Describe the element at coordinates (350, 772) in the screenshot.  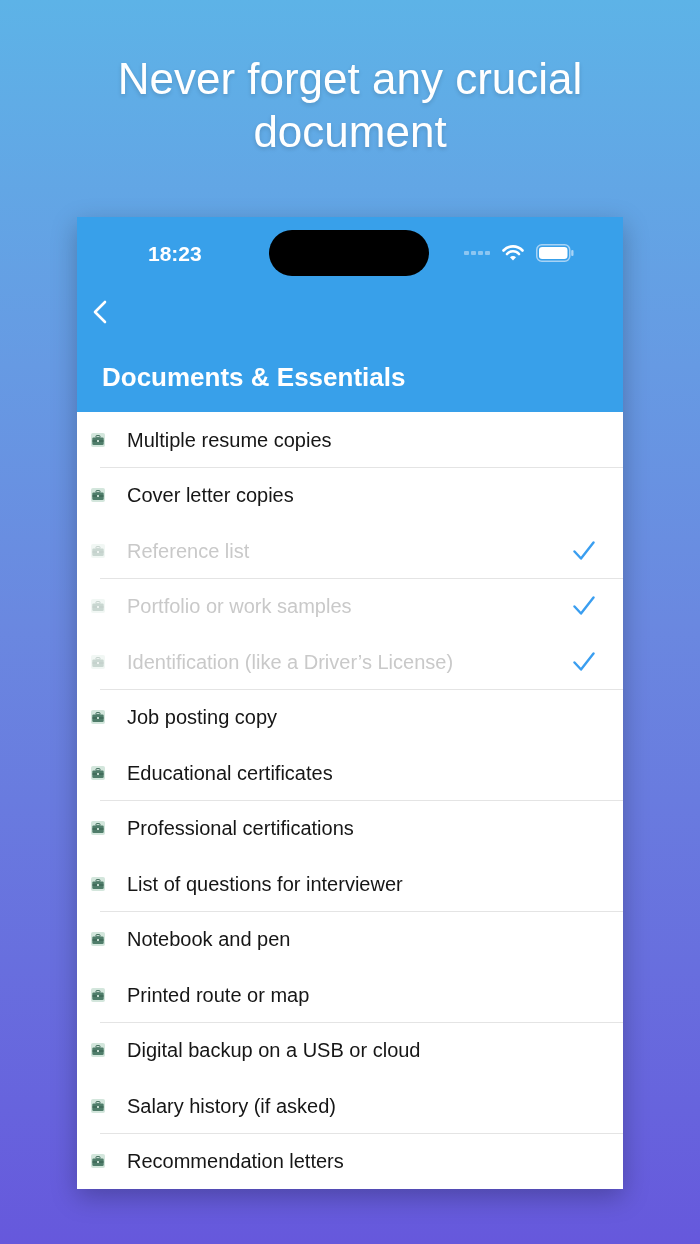
I see `checklist-item: Educational certificates` at that location.